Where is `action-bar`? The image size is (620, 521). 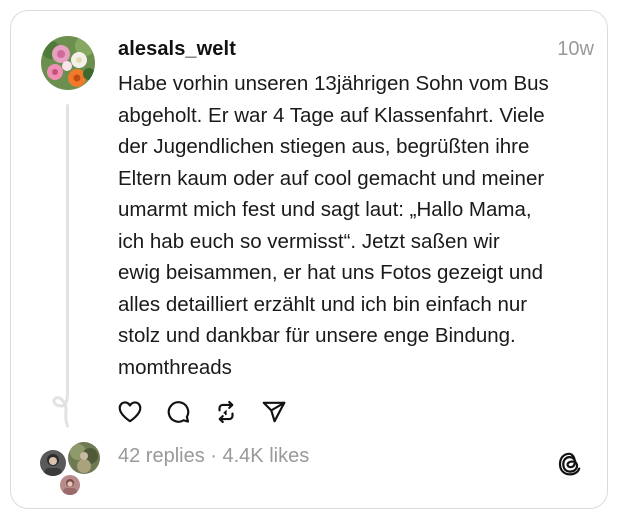 action-bar is located at coordinates (213, 412).